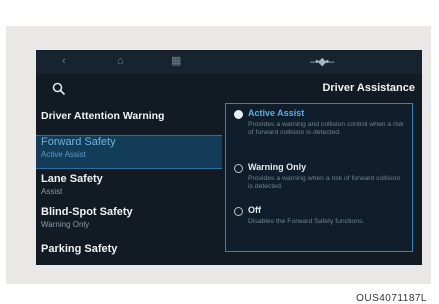  Describe the element at coordinates (238, 114) in the screenshot. I see `radio-button-checked` at that location.